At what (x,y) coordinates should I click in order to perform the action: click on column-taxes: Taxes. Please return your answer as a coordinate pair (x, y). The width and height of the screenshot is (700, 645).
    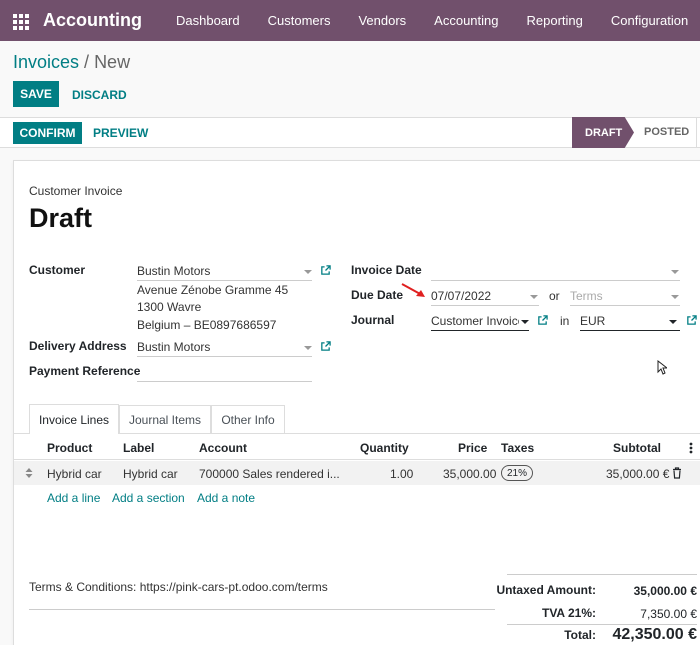
    Looking at the image, I should click on (517, 448).